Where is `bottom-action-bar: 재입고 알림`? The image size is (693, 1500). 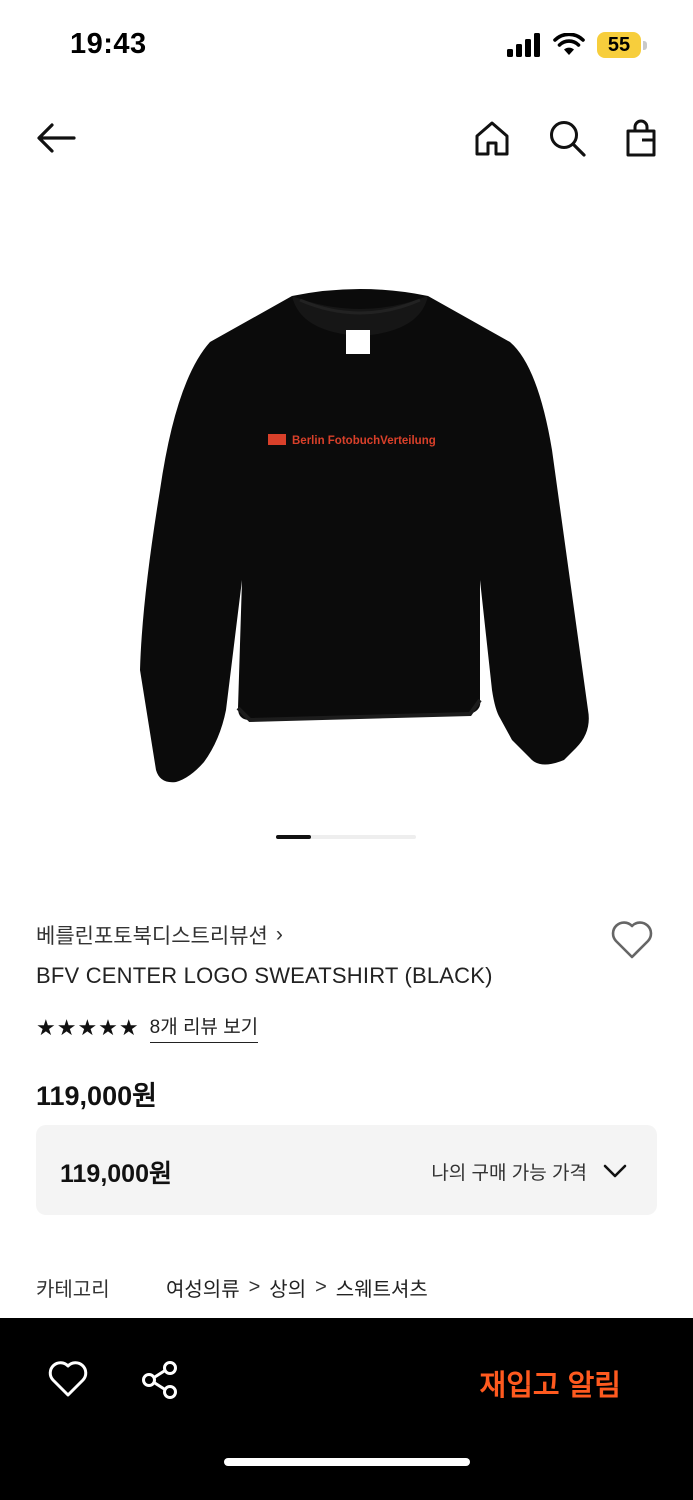
bottom-action-bar: 재입고 알림 is located at coordinates (346, 1409).